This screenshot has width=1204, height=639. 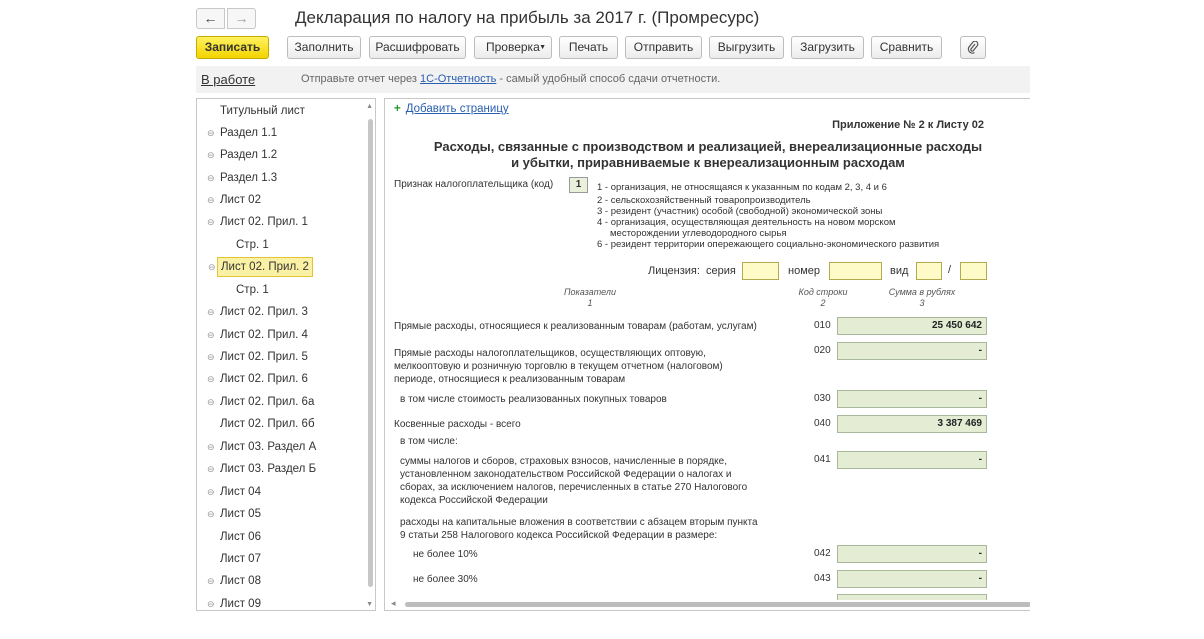 I want to click on row-041-amount: -, so click(x=912, y=460).